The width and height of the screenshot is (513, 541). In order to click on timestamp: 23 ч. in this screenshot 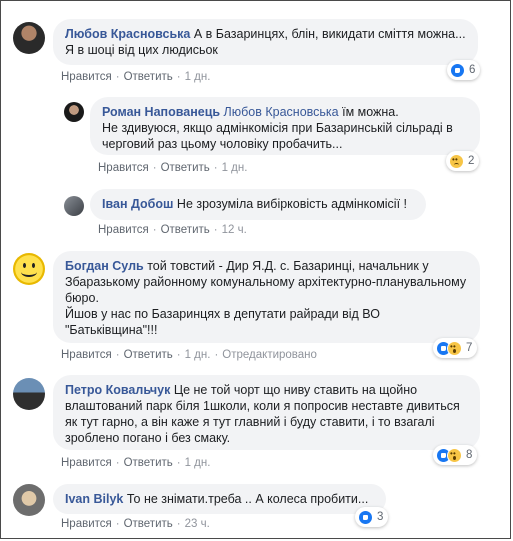, I will do `click(197, 524)`.